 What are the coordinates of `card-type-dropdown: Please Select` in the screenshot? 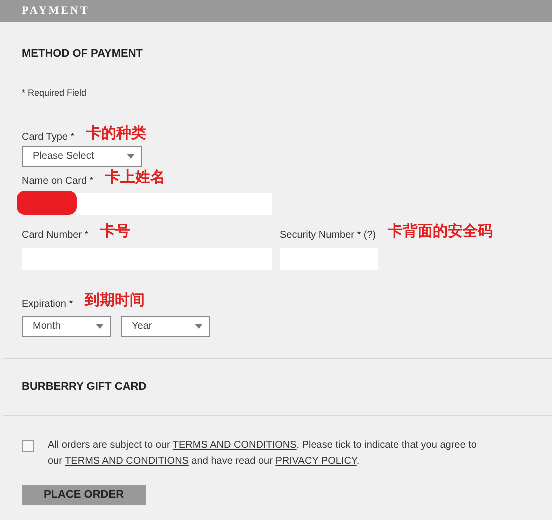 It's located at (82, 156).